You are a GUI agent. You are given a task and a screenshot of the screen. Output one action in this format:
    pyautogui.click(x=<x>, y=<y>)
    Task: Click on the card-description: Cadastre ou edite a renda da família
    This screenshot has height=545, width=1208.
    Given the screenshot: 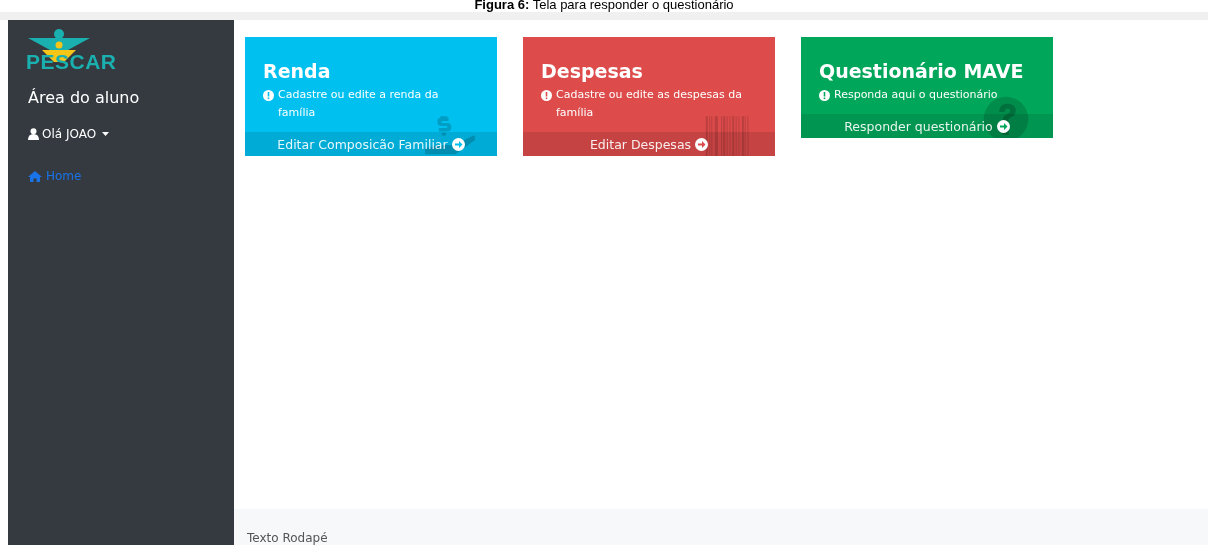 What is the action you would take?
    pyautogui.click(x=359, y=104)
    